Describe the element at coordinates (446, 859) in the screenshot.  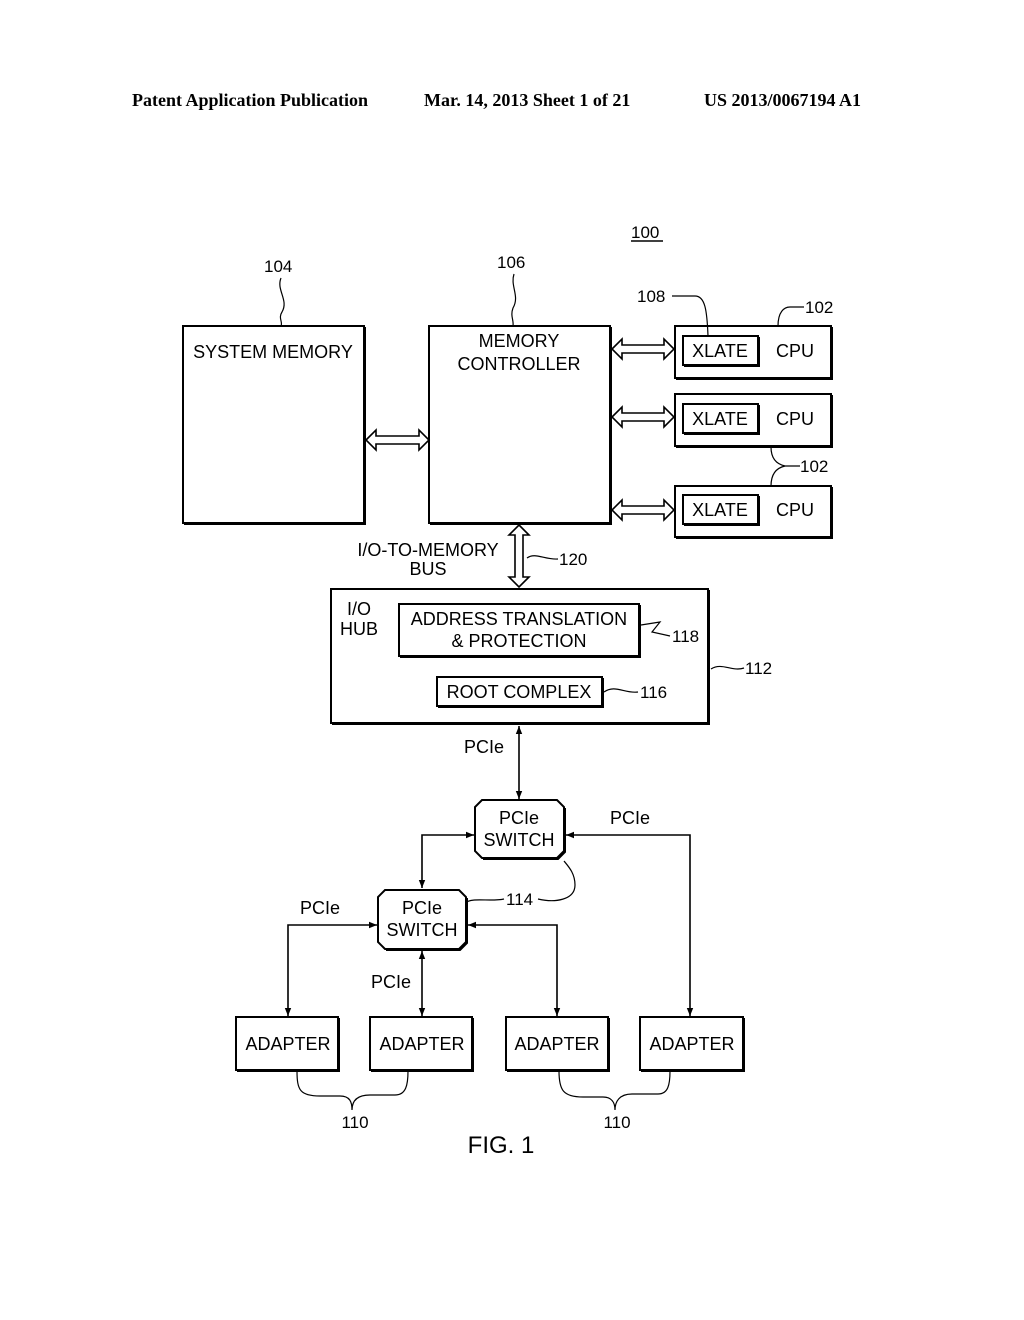
I see `pcie-link-switch-switch` at that location.